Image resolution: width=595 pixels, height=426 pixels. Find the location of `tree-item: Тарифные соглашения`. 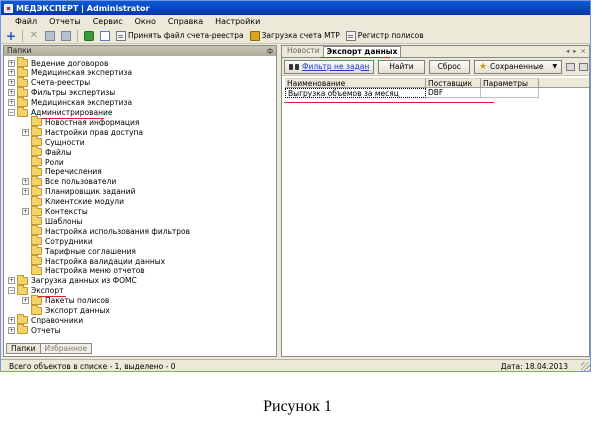

tree-item: Тарифные соглашения is located at coordinates (79, 250).